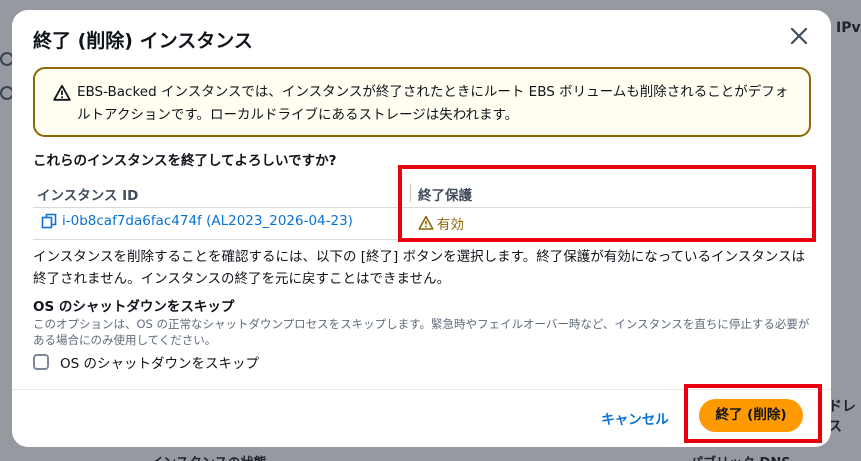  I want to click on instance-id-link: i-0b8caf7da6fac474f (AL2023_2026-04-23), so click(197, 221).